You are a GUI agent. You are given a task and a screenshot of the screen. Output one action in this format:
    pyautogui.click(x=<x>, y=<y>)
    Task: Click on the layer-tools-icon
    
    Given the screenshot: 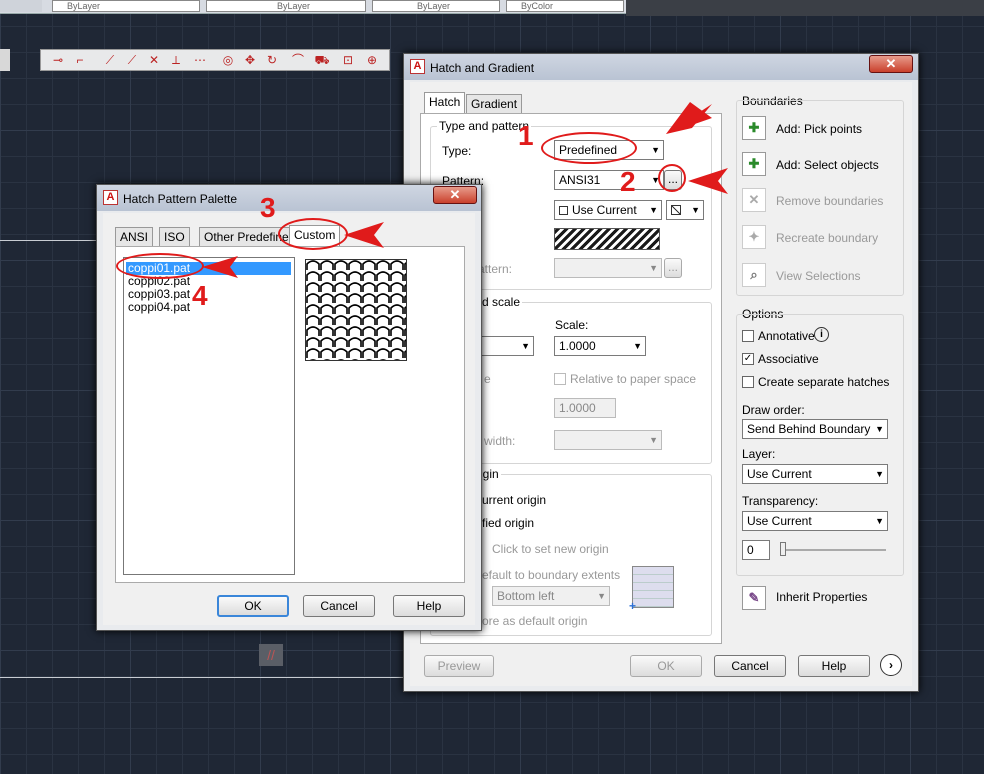 What is the action you would take?
    pyautogui.click(x=21, y=6)
    